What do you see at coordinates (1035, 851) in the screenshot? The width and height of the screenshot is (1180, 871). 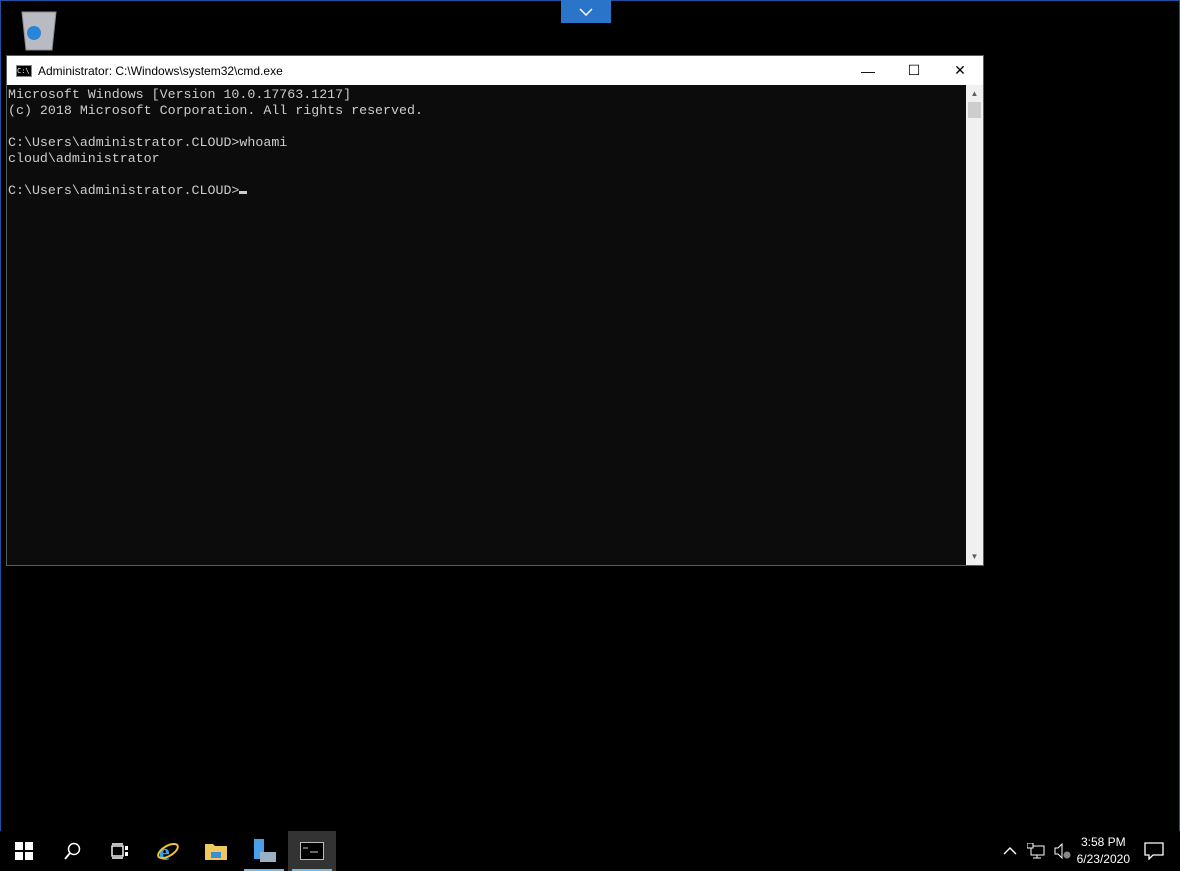 I see `network-icon` at bounding box center [1035, 851].